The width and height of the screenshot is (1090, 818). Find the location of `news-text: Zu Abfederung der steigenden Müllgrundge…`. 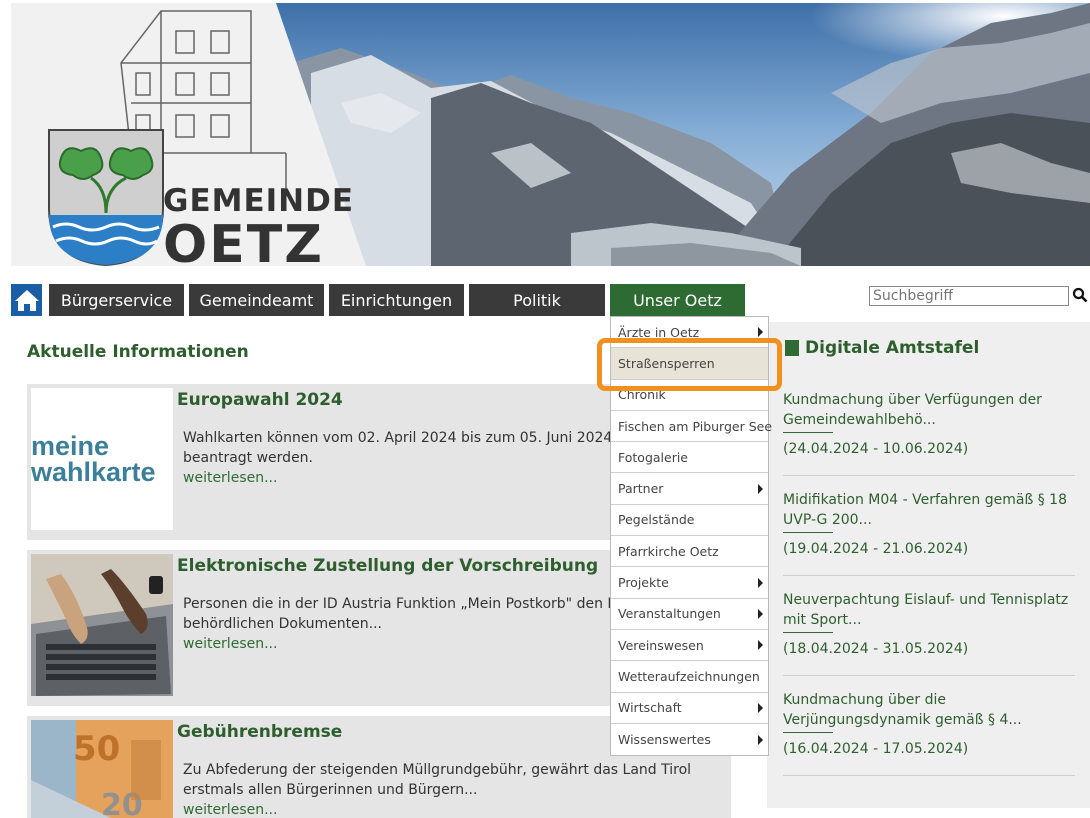

news-text: Zu Abfederung der steigenden Müllgrundge… is located at coordinates (437, 780).